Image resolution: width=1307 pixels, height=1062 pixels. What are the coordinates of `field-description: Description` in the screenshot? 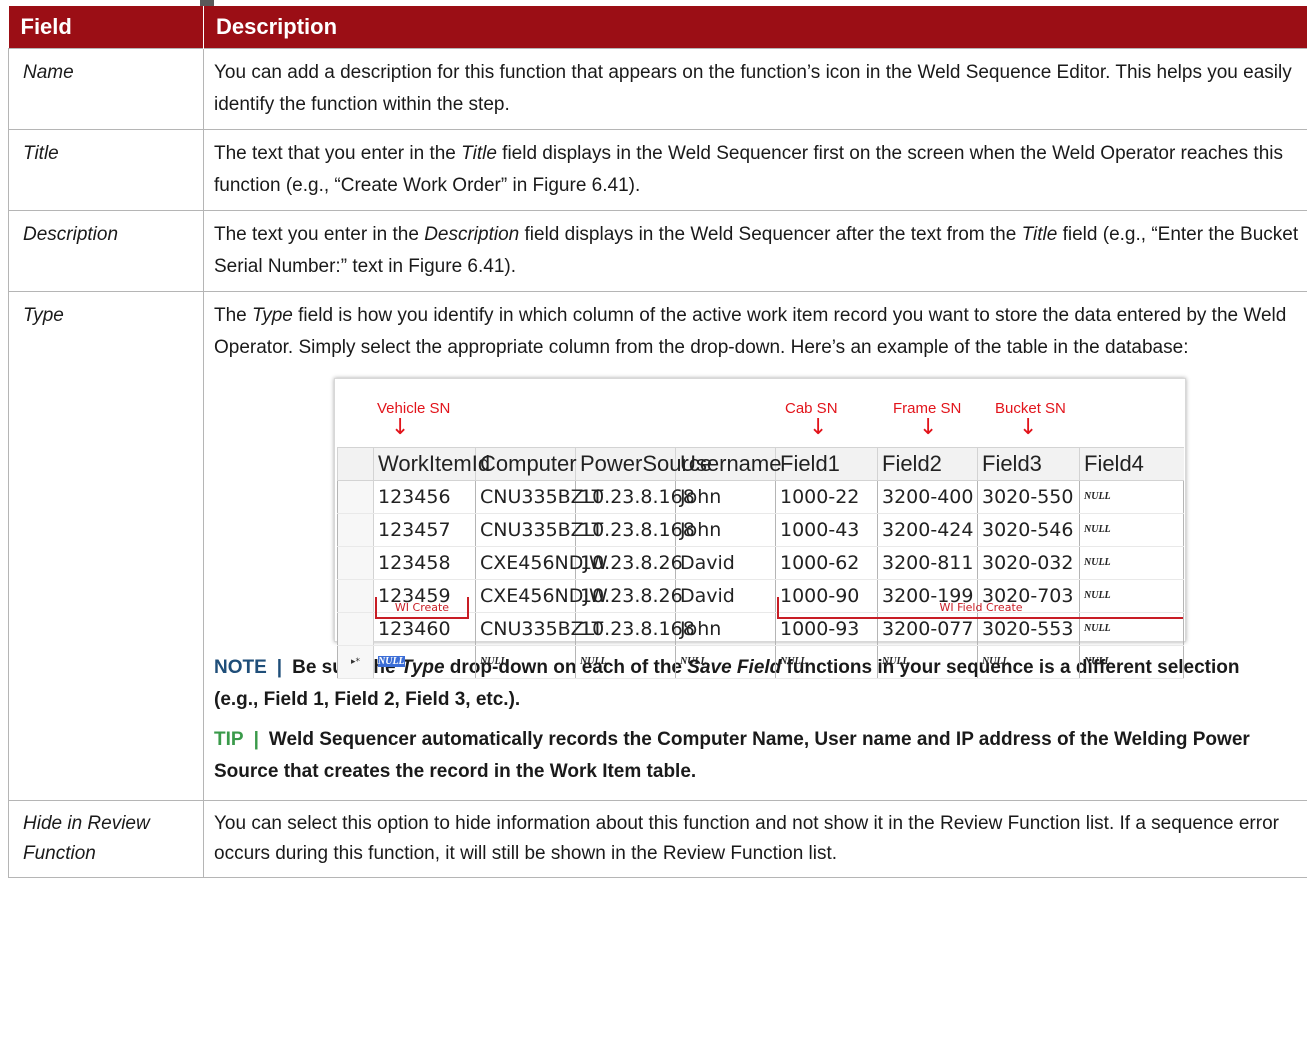 It's located at (106, 251).